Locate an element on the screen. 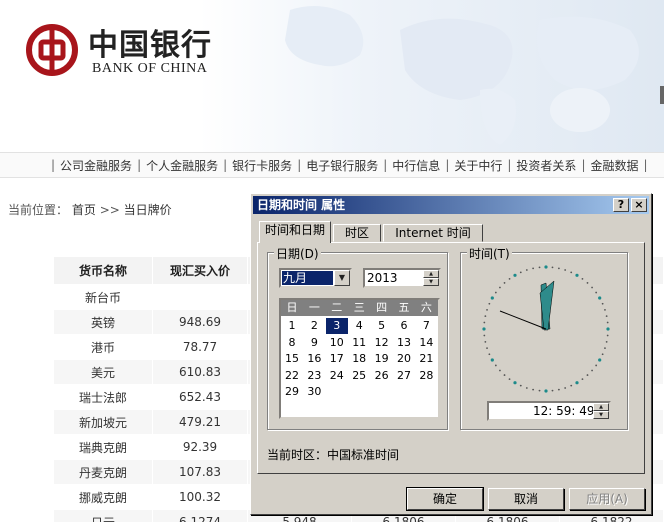  calendar-day: 6 is located at coordinates (404, 326).